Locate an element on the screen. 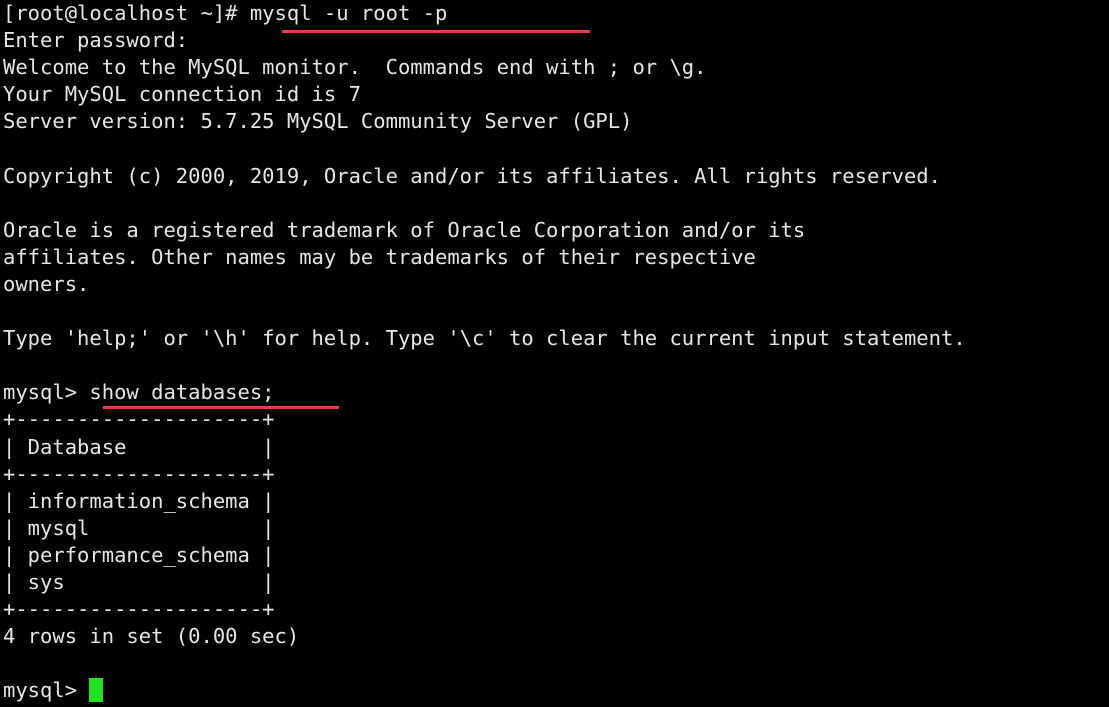 The width and height of the screenshot is (1109, 707). command-highlight-underline is located at coordinates (436, 31).